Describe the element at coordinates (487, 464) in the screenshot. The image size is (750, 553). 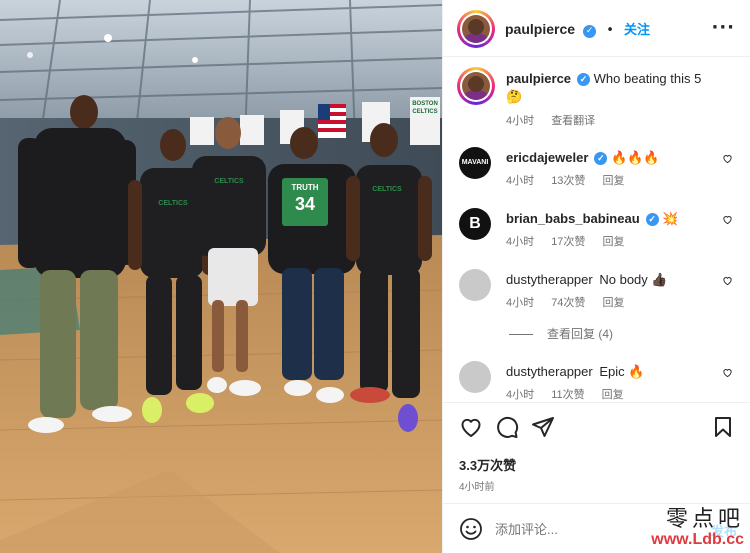
I see `likes-count: 3.3万次赞` at that location.